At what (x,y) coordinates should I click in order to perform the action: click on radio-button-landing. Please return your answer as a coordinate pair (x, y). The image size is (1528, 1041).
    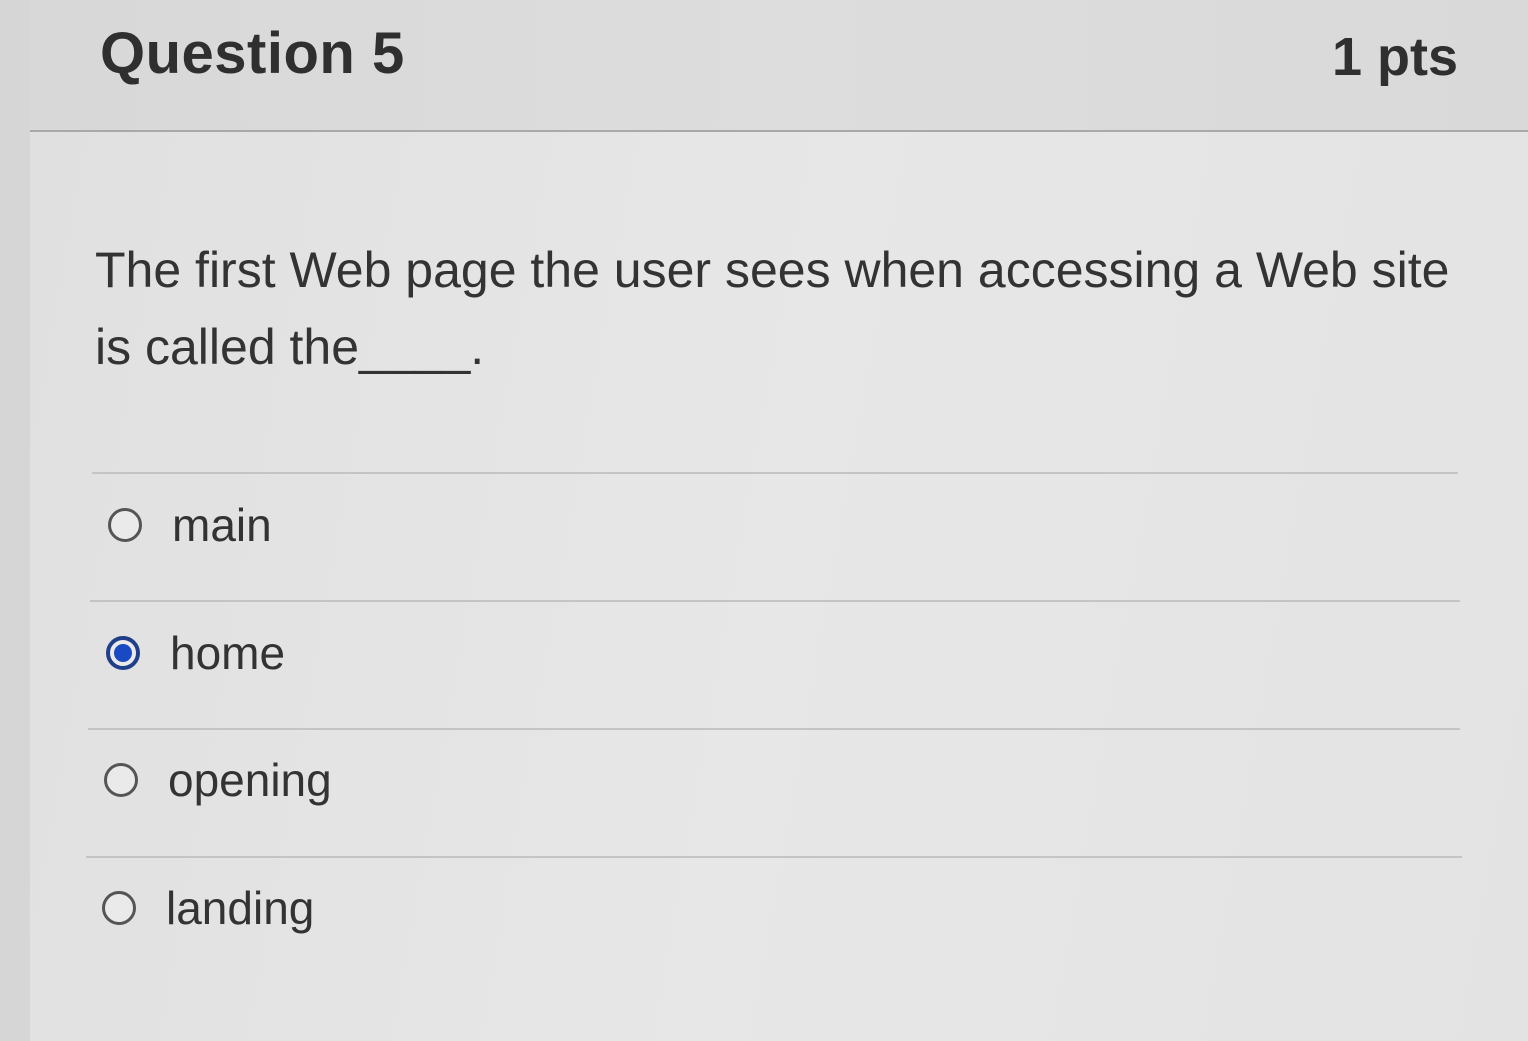
    Looking at the image, I should click on (119, 908).